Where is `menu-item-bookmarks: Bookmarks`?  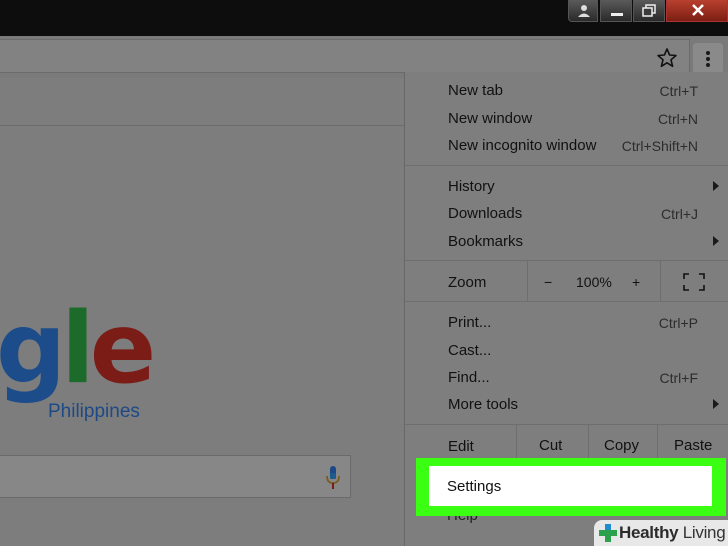 menu-item-bookmarks: Bookmarks is located at coordinates (485, 241).